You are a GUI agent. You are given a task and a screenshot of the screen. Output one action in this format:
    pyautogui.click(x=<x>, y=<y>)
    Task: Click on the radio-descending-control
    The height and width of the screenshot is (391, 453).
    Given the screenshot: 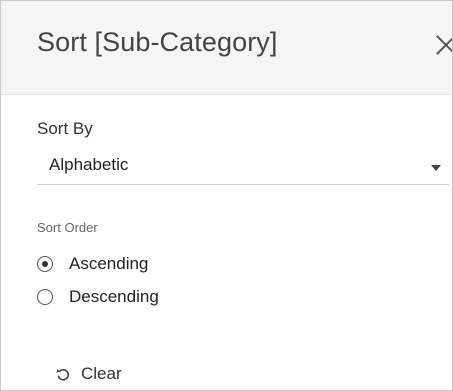 What is the action you would take?
    pyautogui.click(x=45, y=297)
    